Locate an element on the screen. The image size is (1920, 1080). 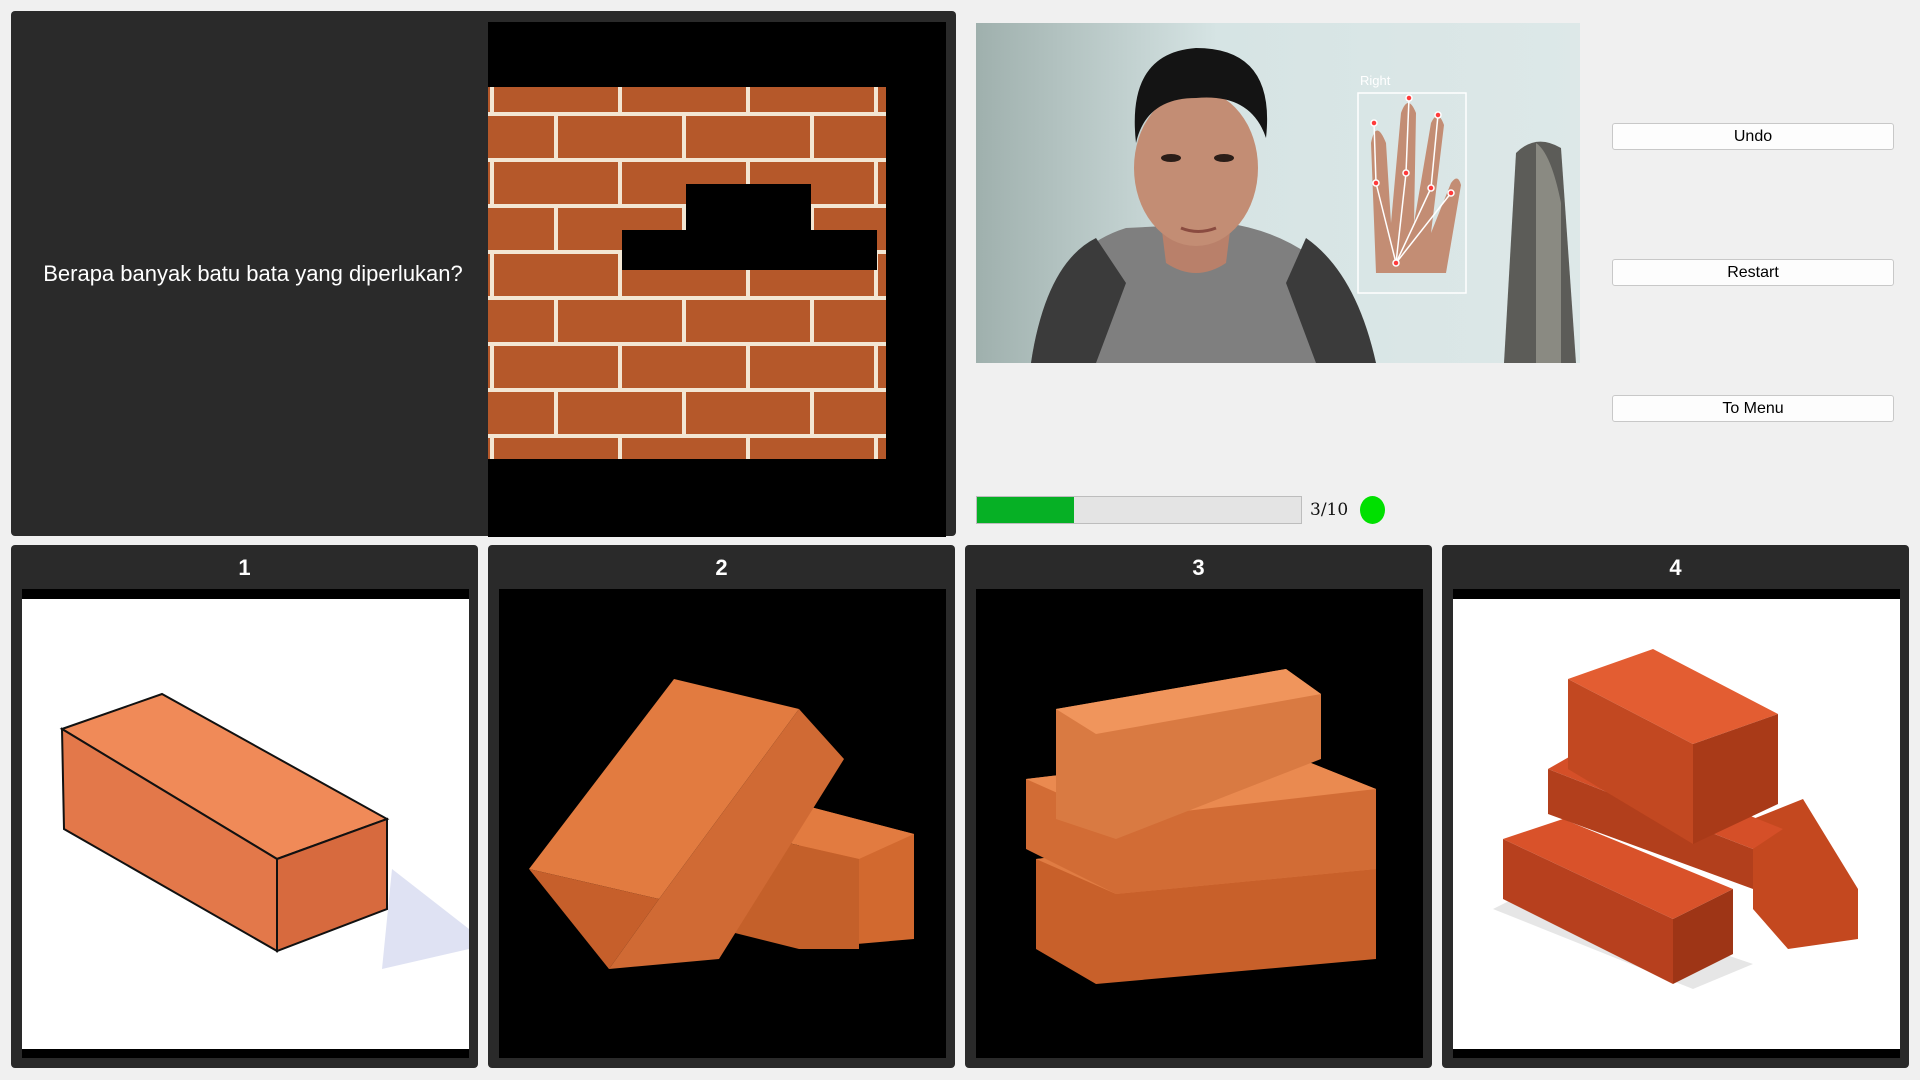
choice-card-2: 2 is located at coordinates (721, 806).